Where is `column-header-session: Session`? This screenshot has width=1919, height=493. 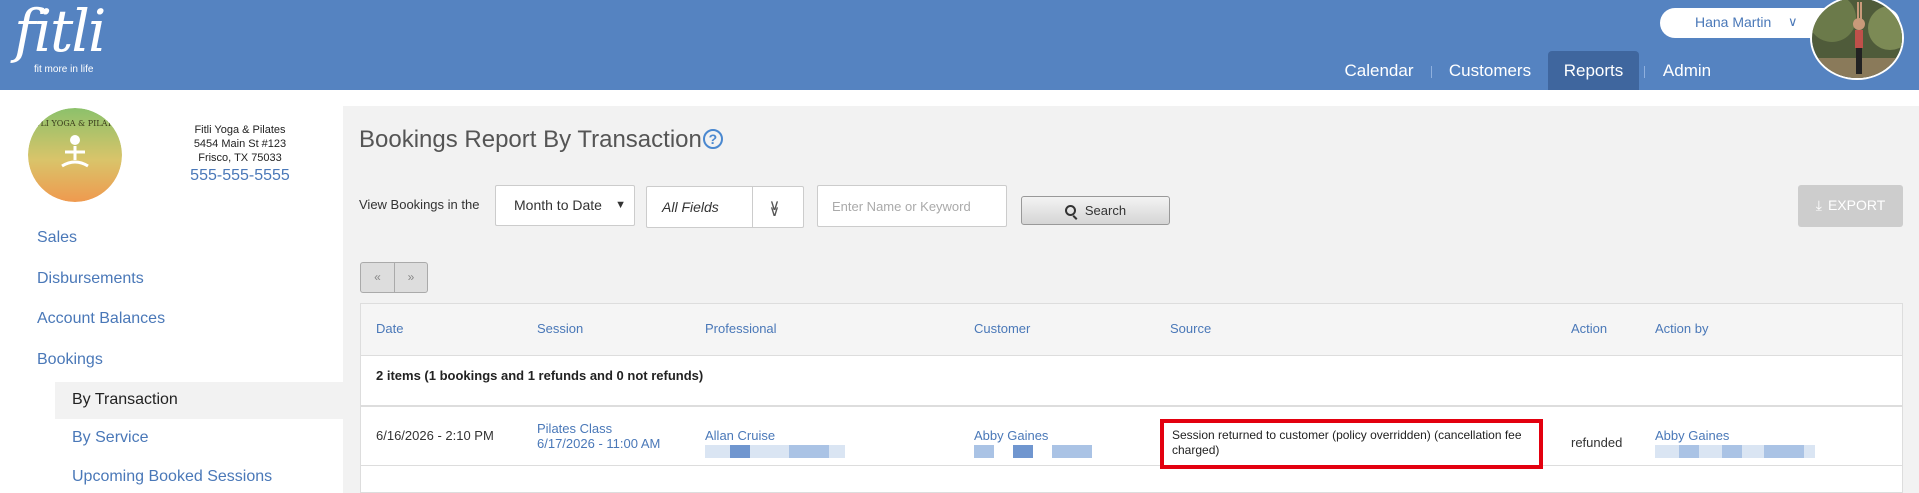 column-header-session: Session is located at coordinates (560, 328).